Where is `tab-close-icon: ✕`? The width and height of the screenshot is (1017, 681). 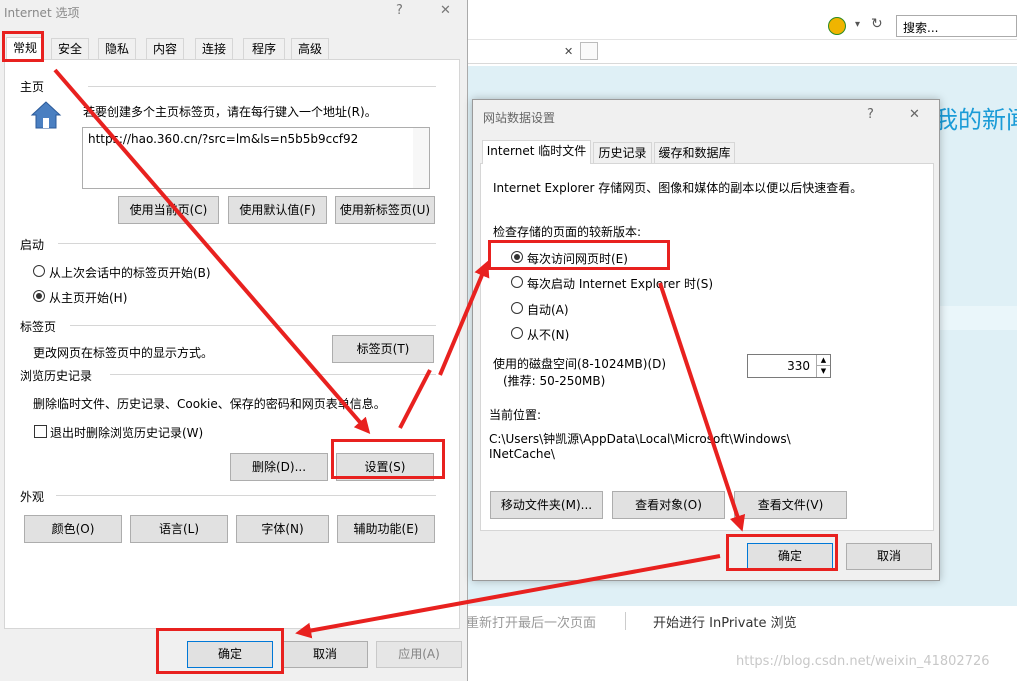
tab-close-icon: ✕ is located at coordinates (568, 51).